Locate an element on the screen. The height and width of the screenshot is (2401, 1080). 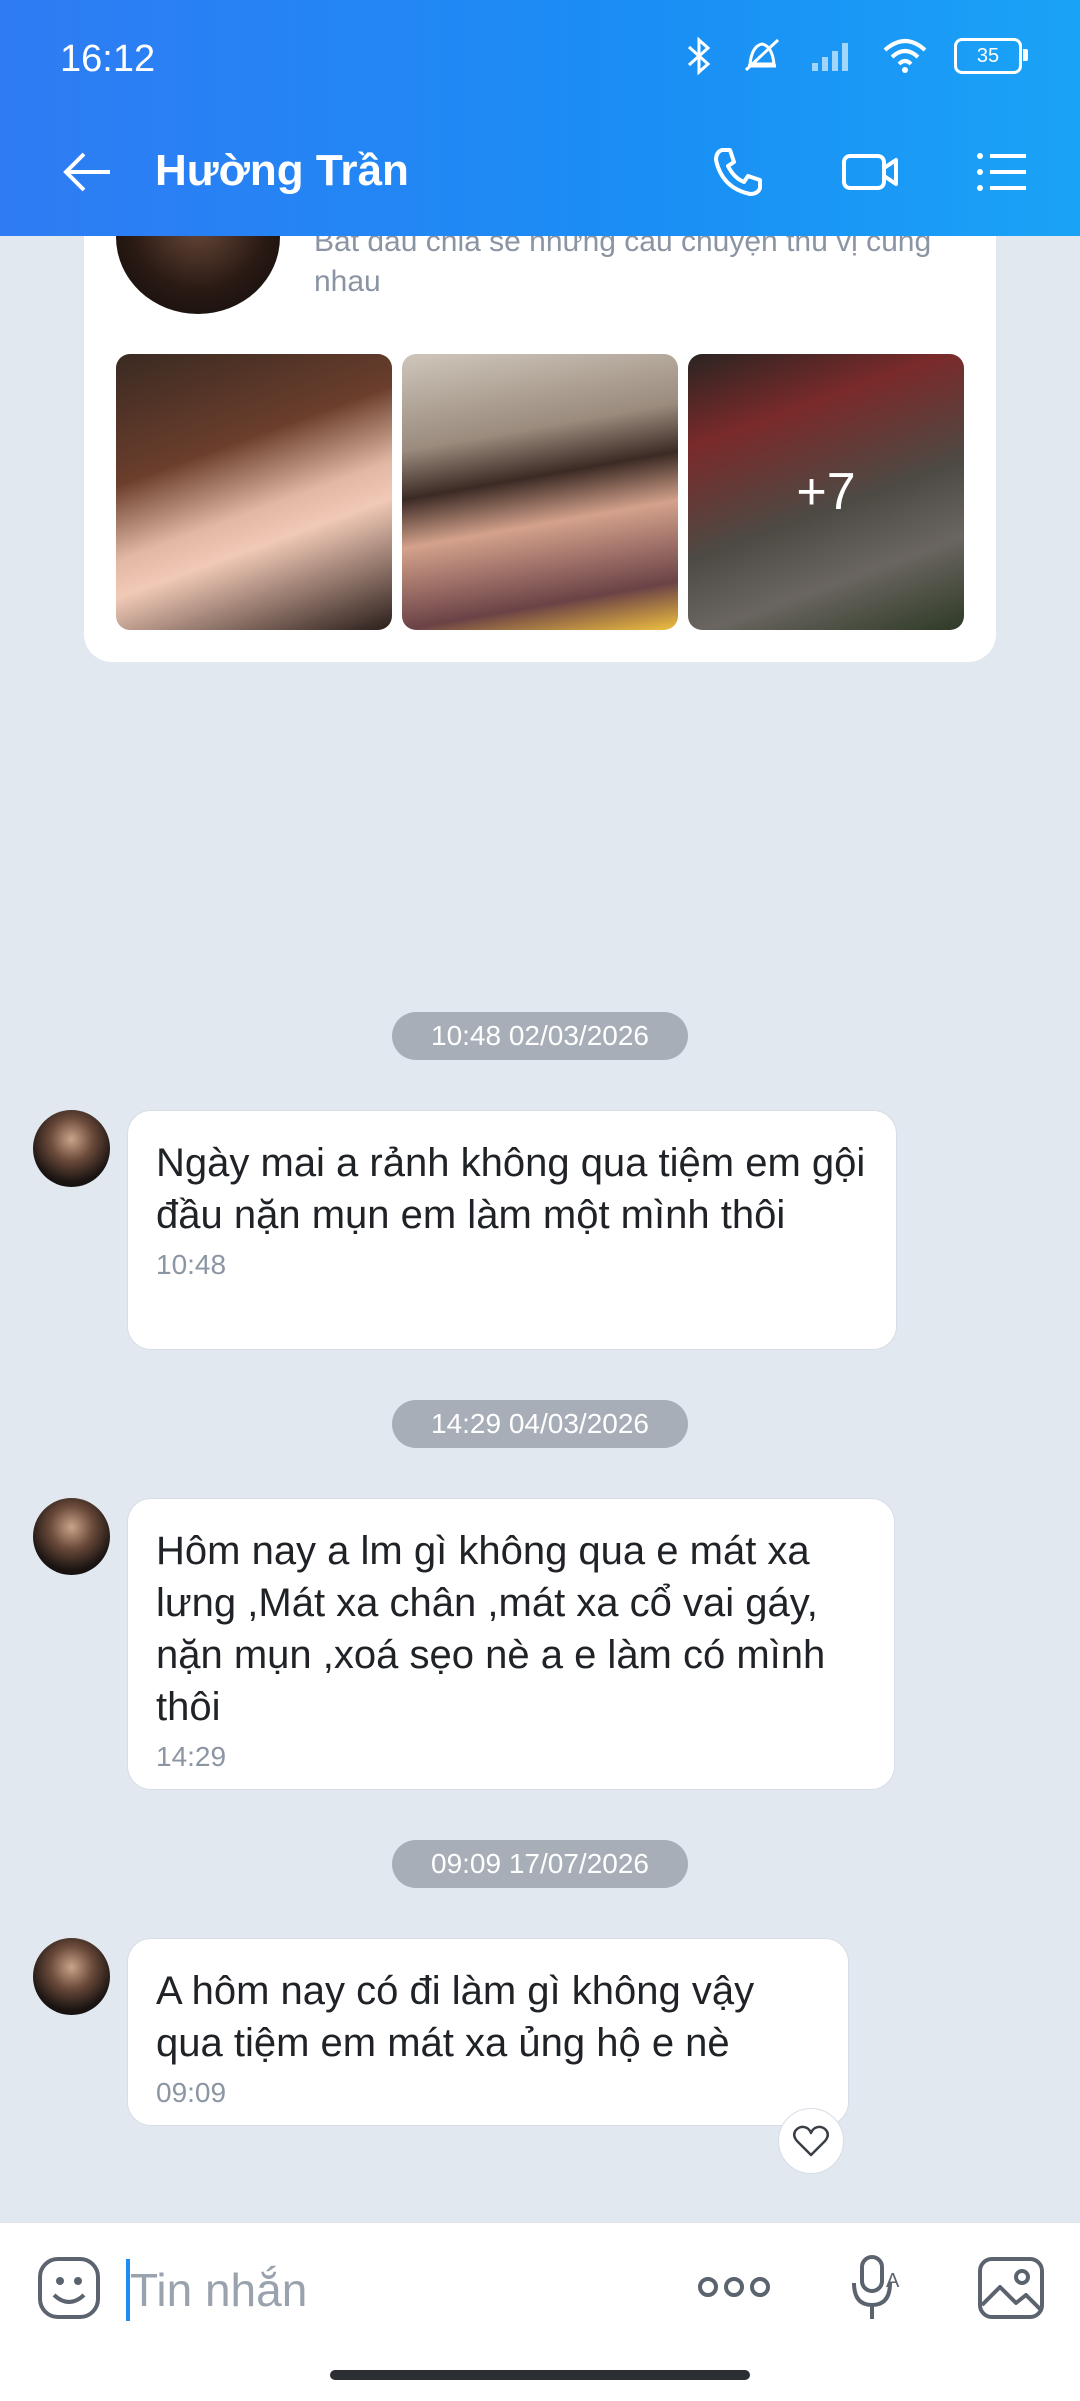
title-bar: Hường Trần is located at coordinates (540, 178).